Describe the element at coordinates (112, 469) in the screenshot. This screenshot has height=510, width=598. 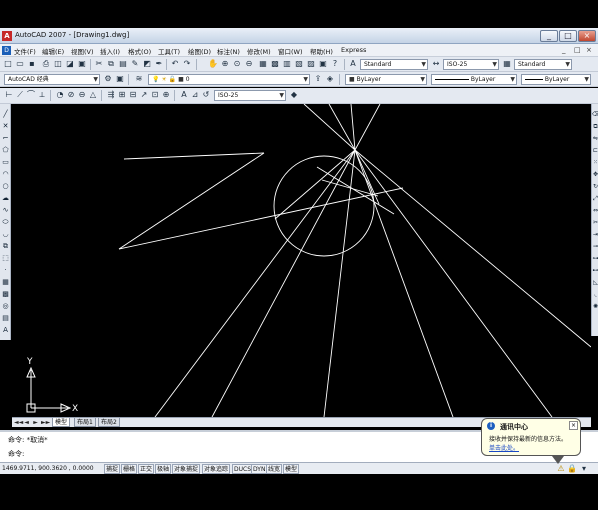
I see `snap-toggle: 捕捉` at that location.